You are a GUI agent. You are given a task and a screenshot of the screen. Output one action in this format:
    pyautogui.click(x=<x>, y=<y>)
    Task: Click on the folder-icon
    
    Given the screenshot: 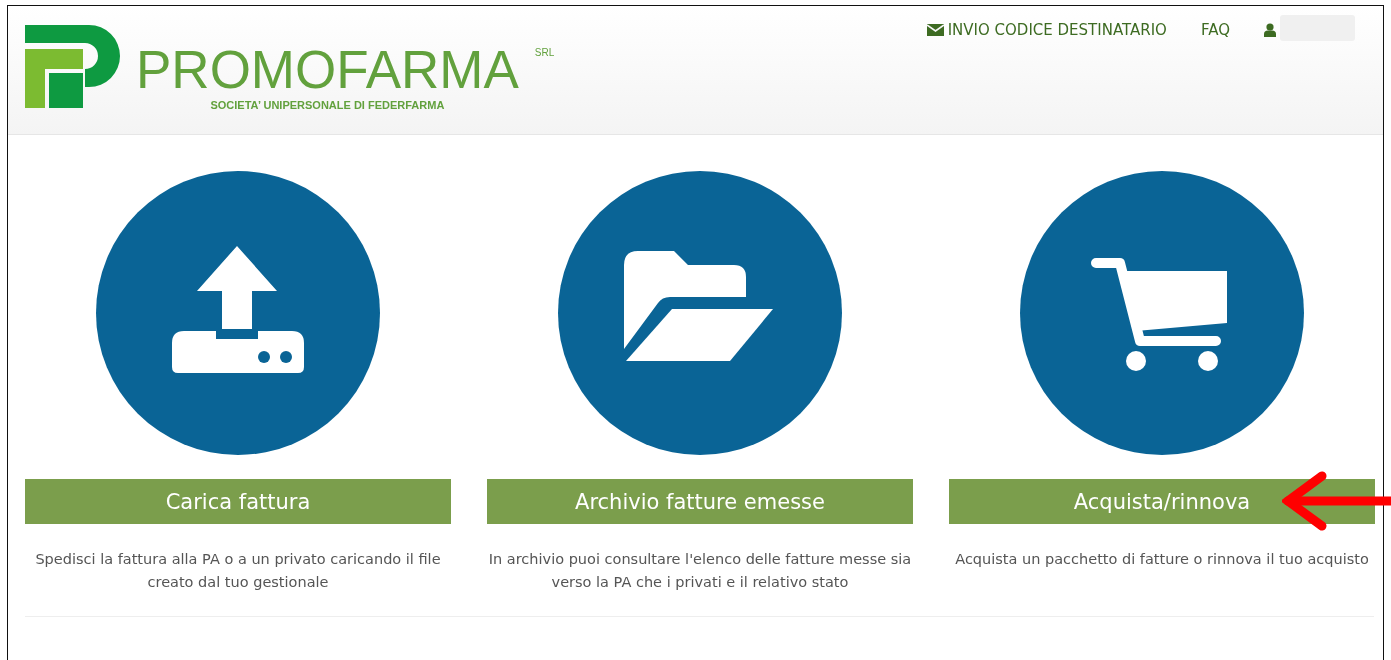 What is the action you would take?
    pyautogui.click(x=698, y=306)
    